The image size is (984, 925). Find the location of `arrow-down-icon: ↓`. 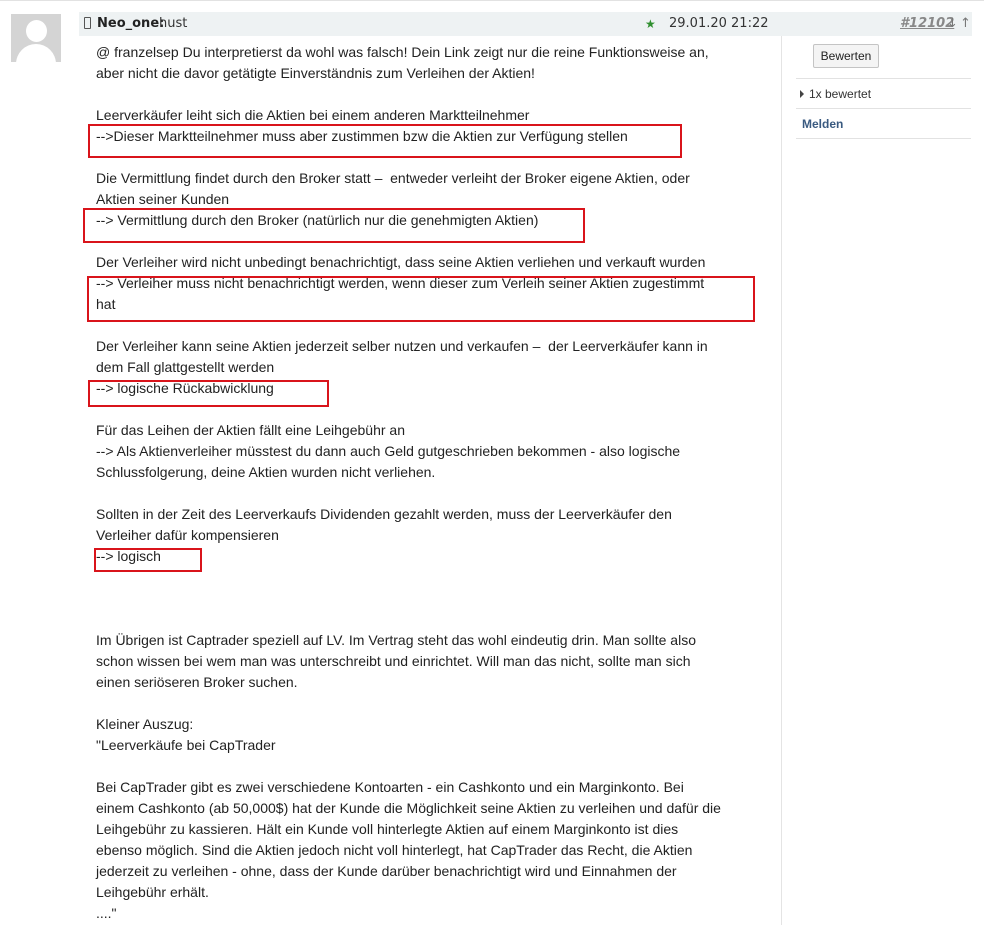

arrow-down-icon: ↓ is located at coordinates (952, 24).